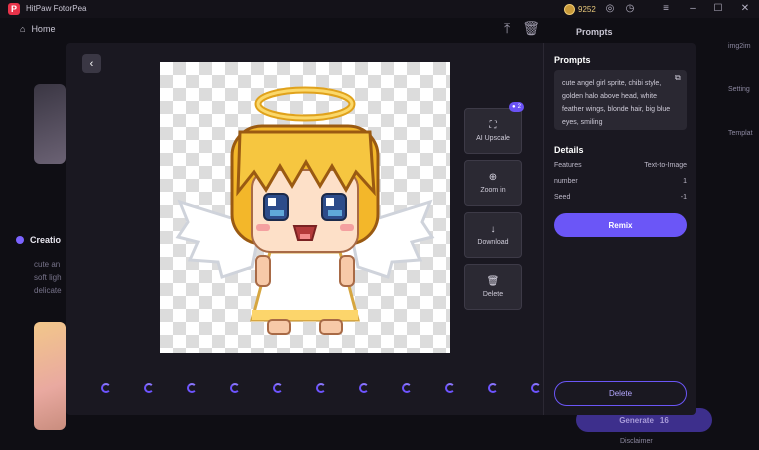 The height and width of the screenshot is (450, 759). Describe the element at coordinates (664, 420) in the screenshot. I see `generate-cost: 16` at that location.